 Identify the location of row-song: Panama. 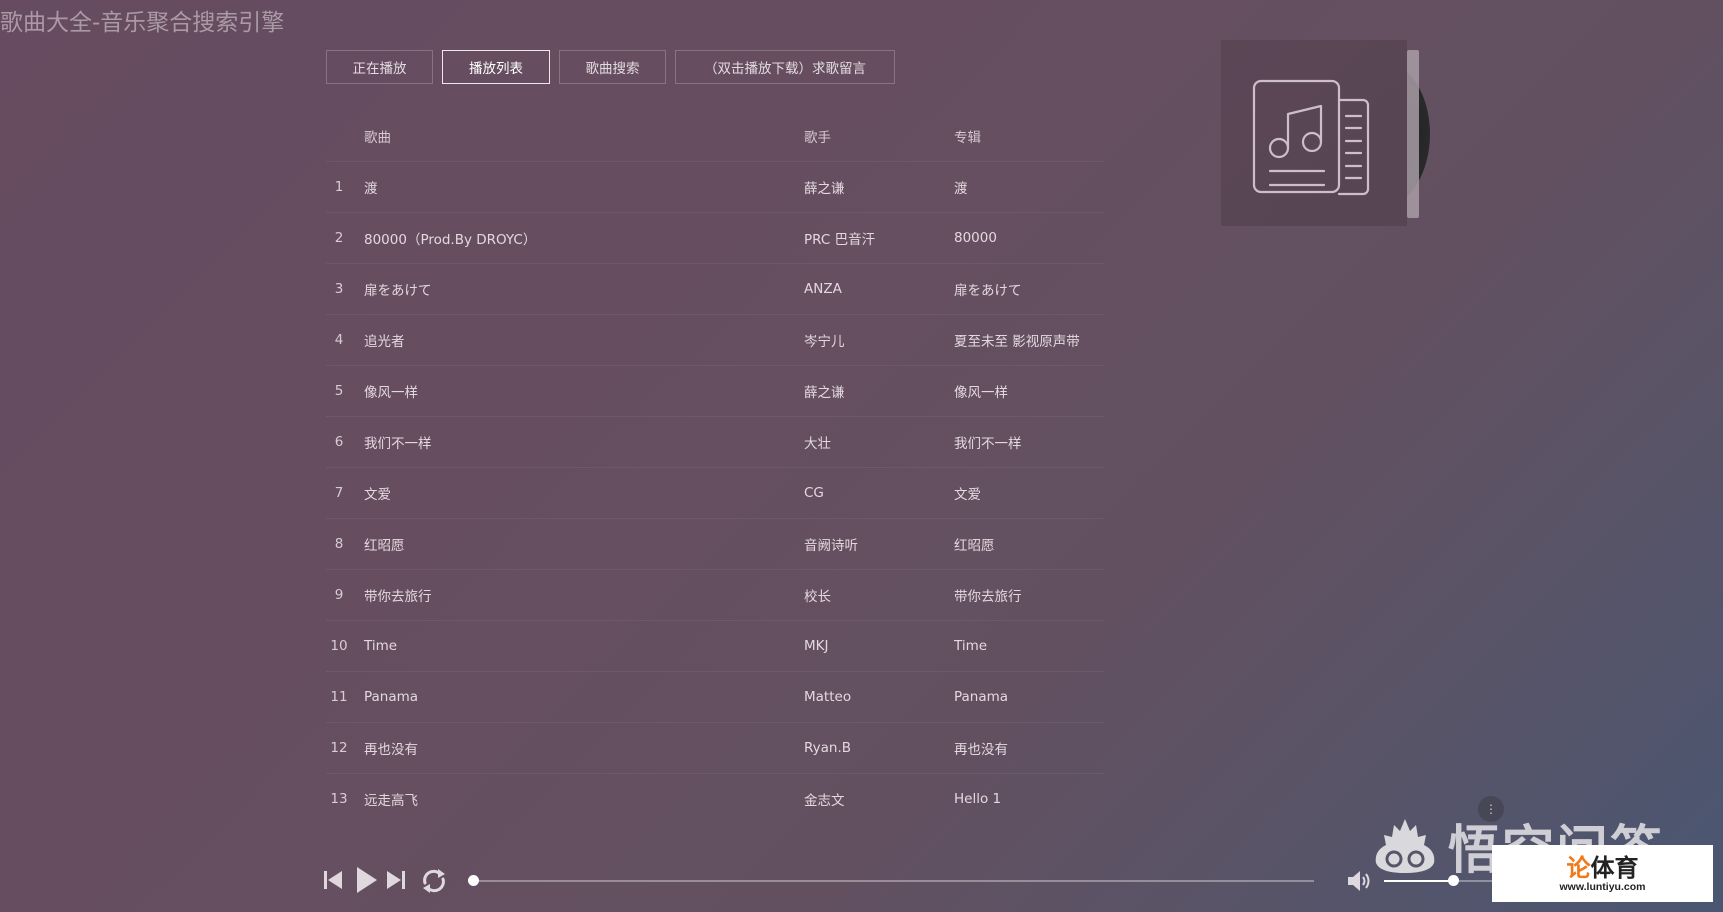
(391, 697).